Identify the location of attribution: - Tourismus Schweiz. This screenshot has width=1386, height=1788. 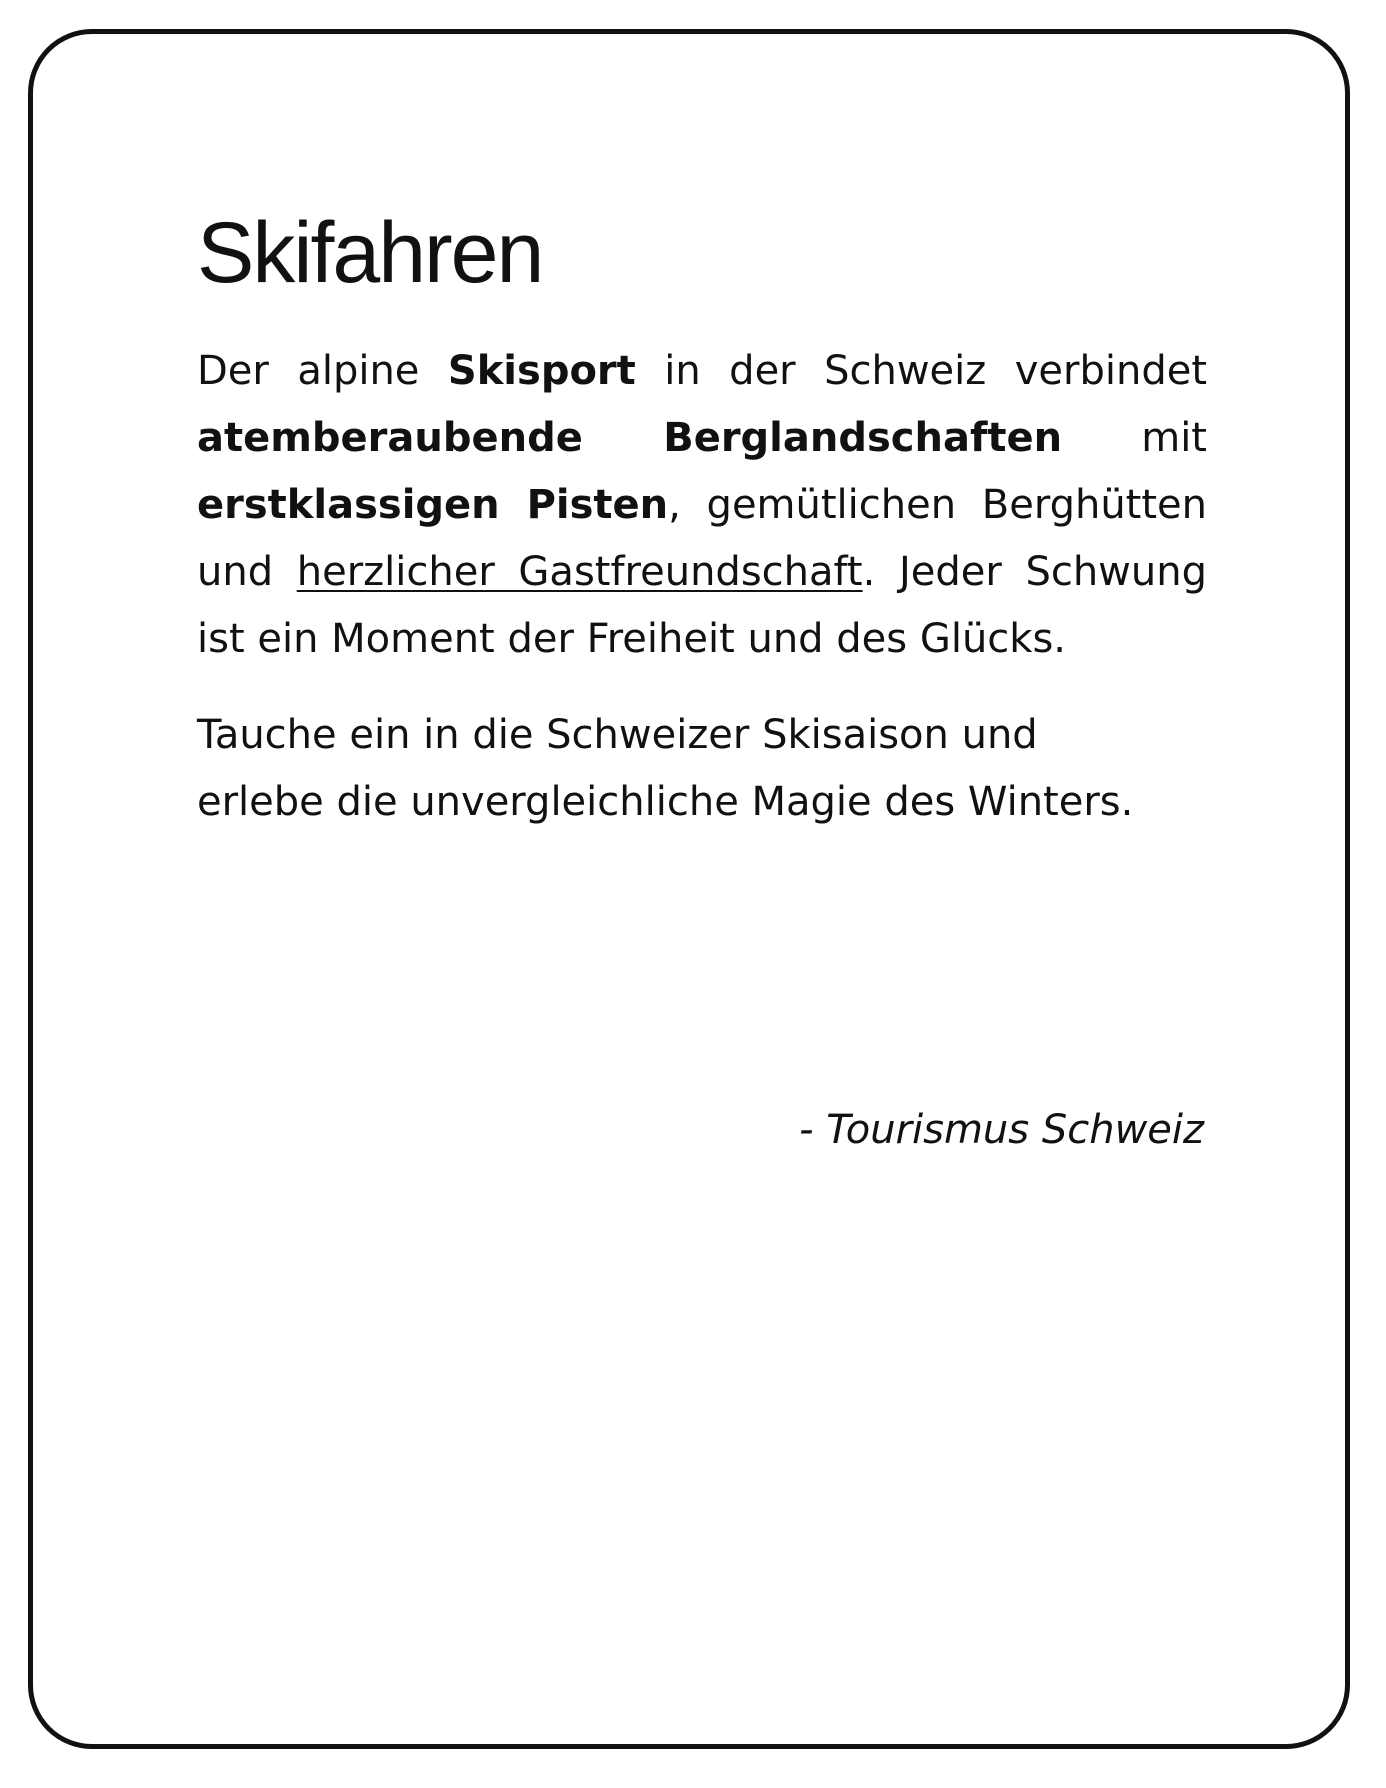
(1001, 1130).